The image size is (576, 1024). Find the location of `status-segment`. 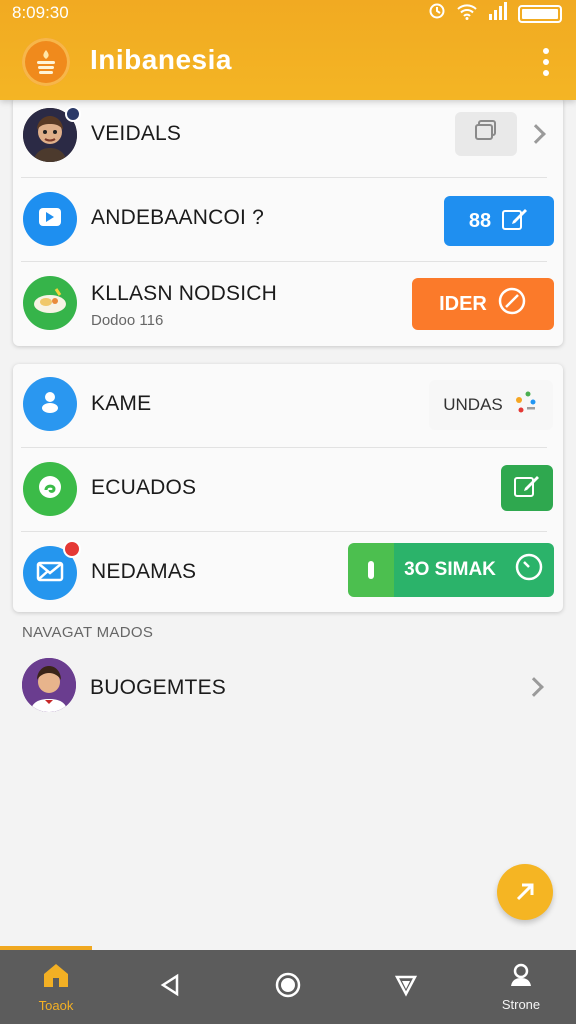

status-segment is located at coordinates (371, 570).